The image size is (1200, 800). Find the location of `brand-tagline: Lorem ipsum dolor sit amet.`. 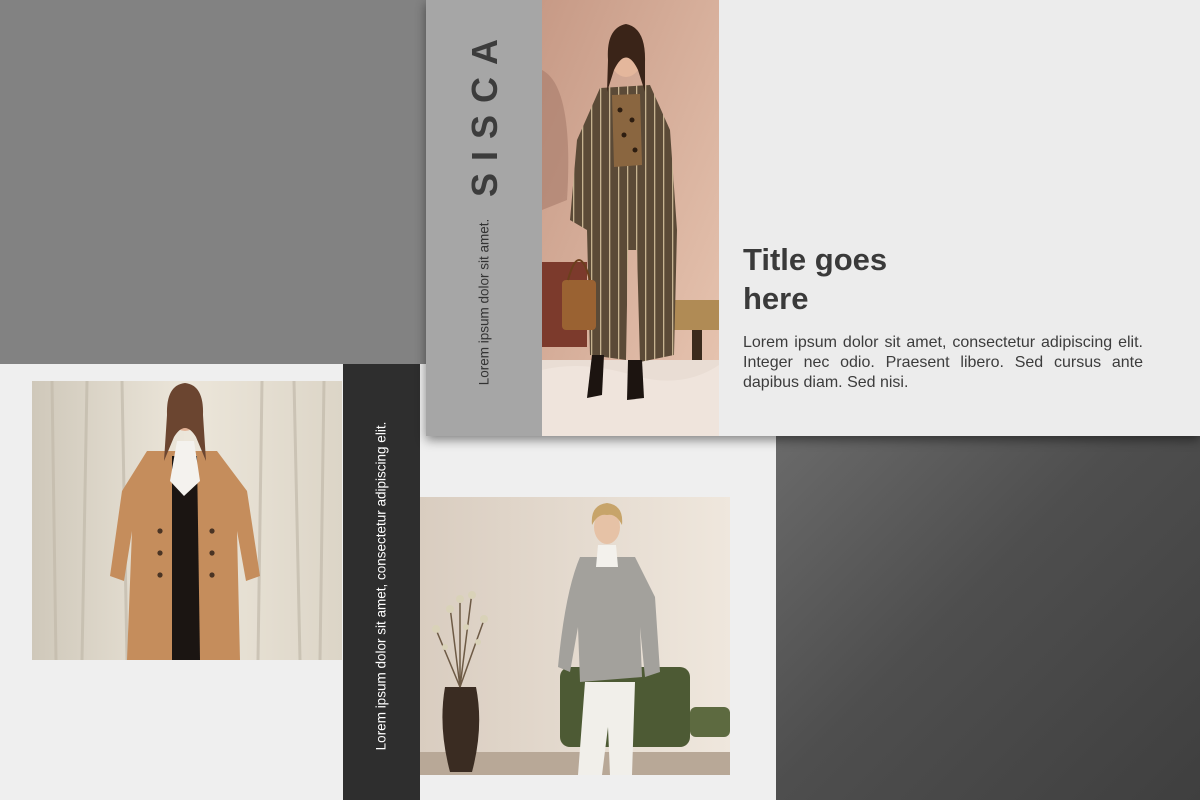

brand-tagline: Lorem ipsum dolor sit amet. is located at coordinates (484, 302).